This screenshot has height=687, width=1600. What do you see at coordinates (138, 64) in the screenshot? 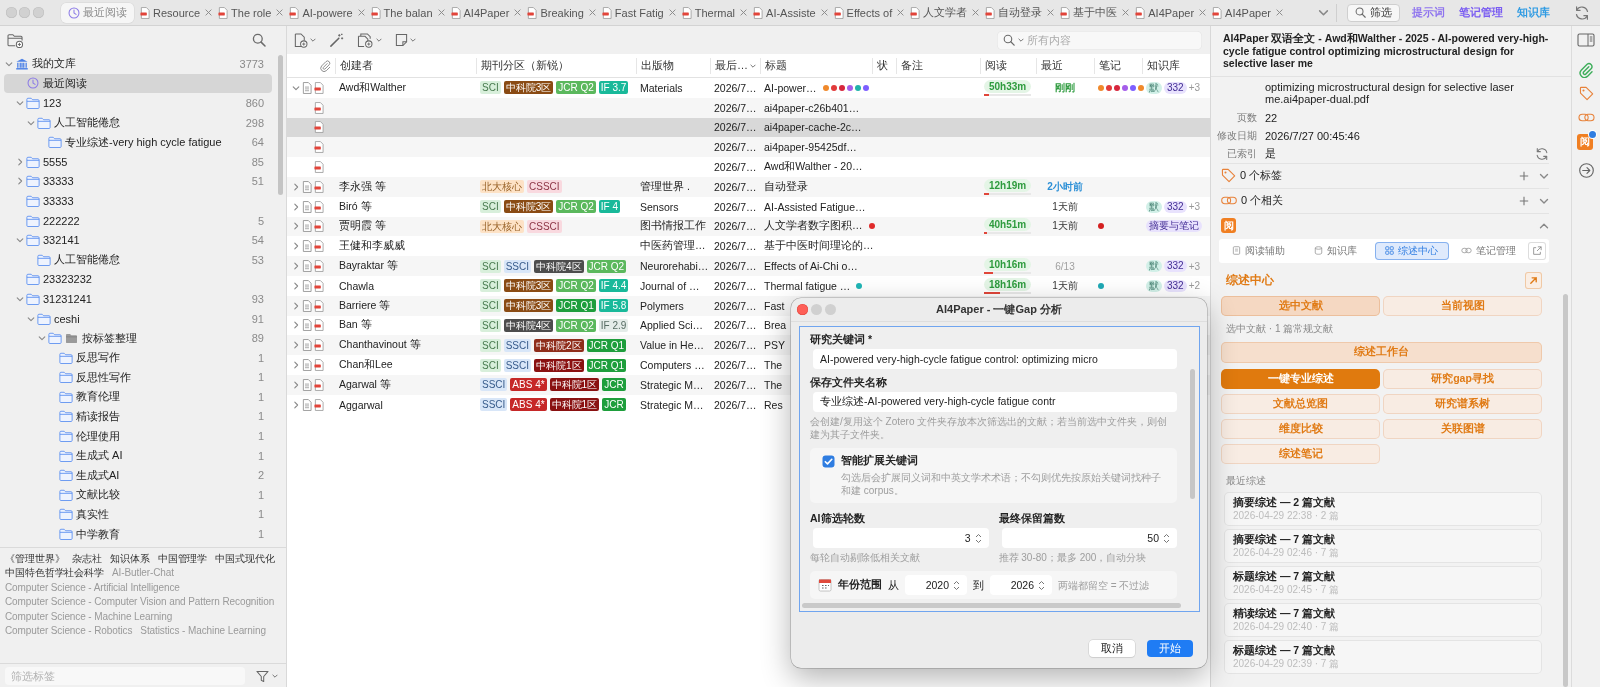
I see `tree-item: 我的文库 3773` at bounding box center [138, 64].